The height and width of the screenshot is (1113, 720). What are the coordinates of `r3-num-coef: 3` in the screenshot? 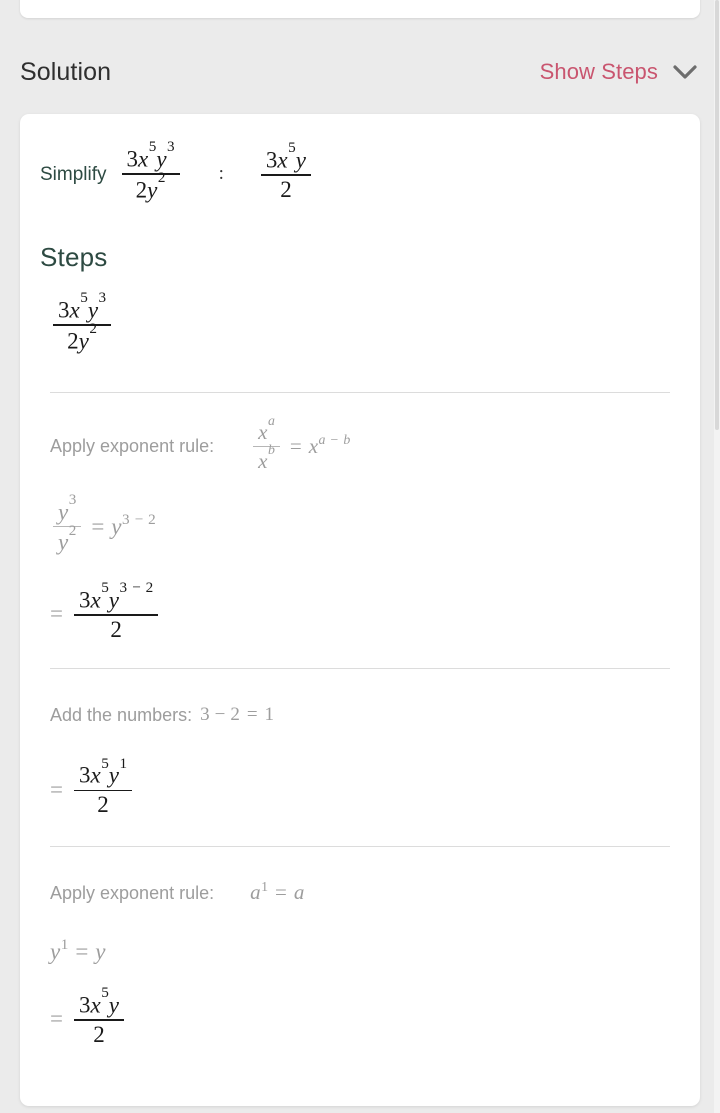 It's located at (84, 776).